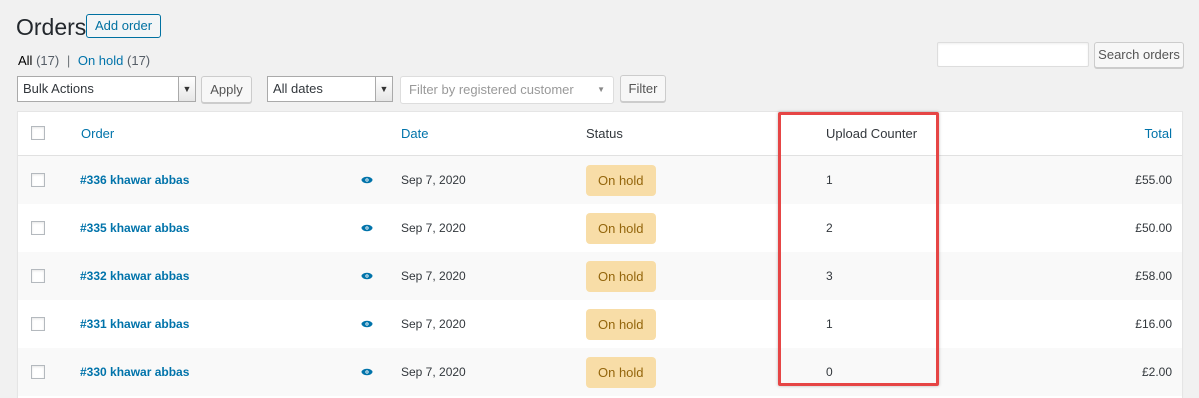  I want to click on dates-value: All dates, so click(298, 88).